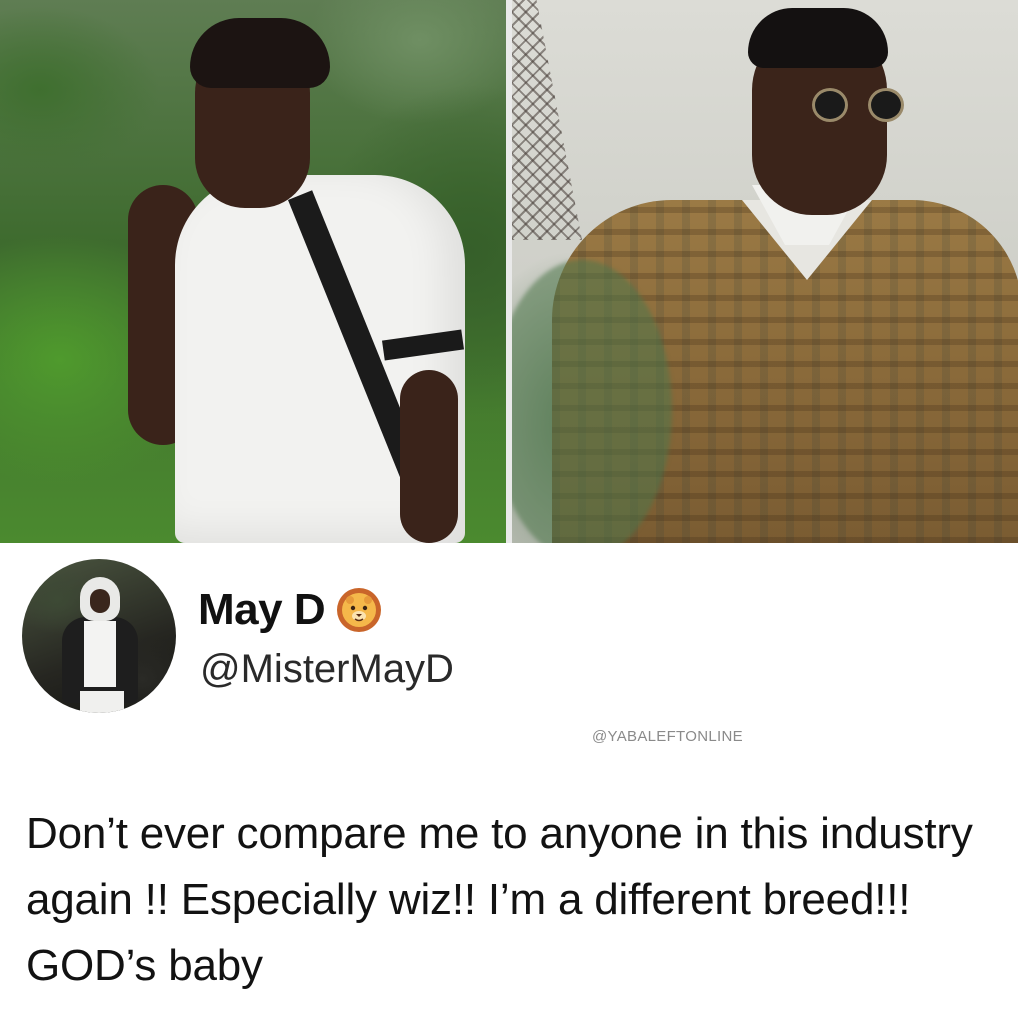 This screenshot has width=1018, height=1024. Describe the element at coordinates (100, 601) in the screenshot. I see `avatar-figure-face` at that location.